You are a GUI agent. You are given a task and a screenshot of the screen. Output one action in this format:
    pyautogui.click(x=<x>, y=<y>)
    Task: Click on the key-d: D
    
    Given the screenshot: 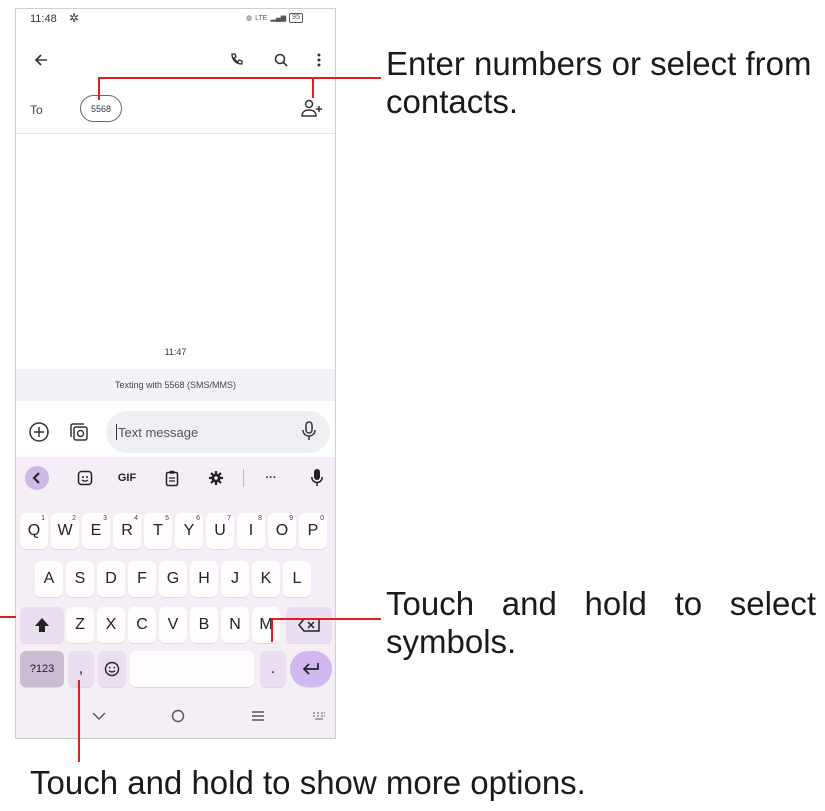 What is the action you would take?
    pyautogui.click(x=111, y=579)
    